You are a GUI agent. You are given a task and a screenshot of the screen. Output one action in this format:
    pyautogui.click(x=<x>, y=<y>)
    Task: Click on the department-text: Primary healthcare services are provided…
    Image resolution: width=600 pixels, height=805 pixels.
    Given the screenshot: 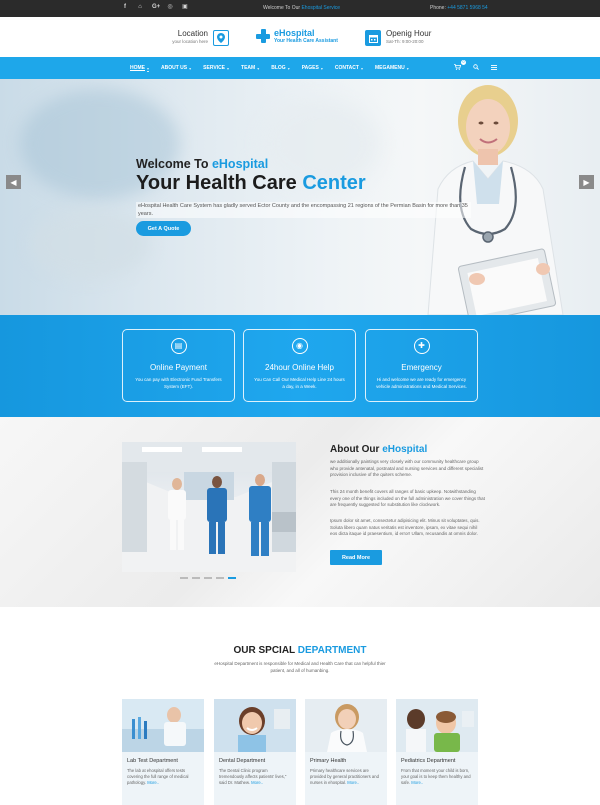 What is the action you would take?
    pyautogui.click(x=346, y=777)
    